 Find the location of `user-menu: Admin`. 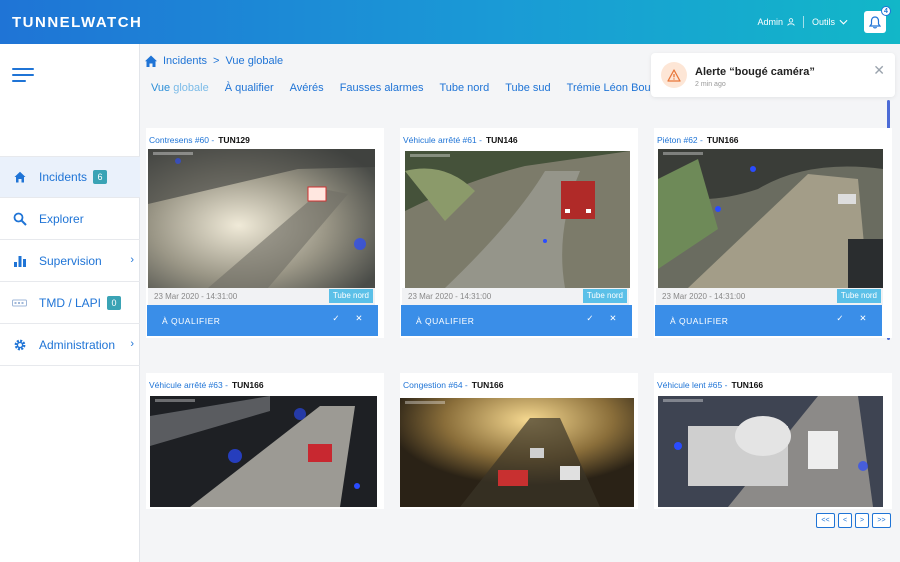

user-menu: Admin is located at coordinates (776, 22).